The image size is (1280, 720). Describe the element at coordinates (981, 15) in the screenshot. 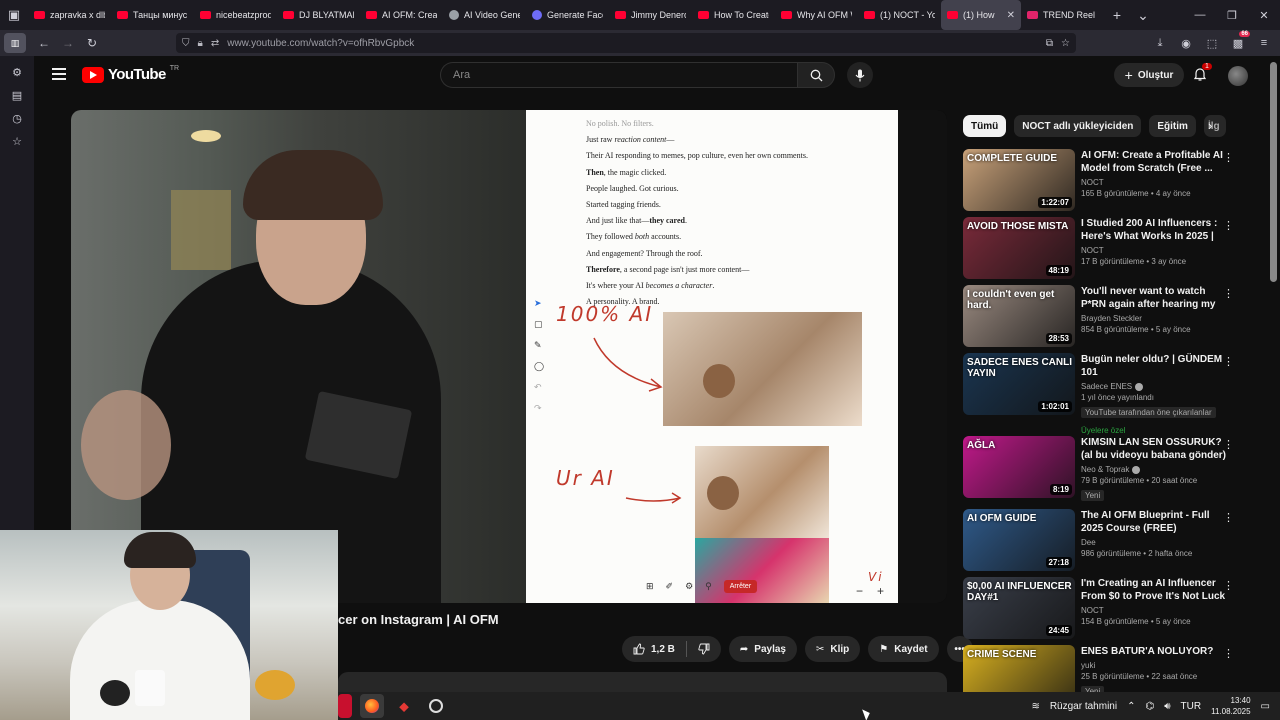

I see `browser-tab: (1) How ✕` at that location.